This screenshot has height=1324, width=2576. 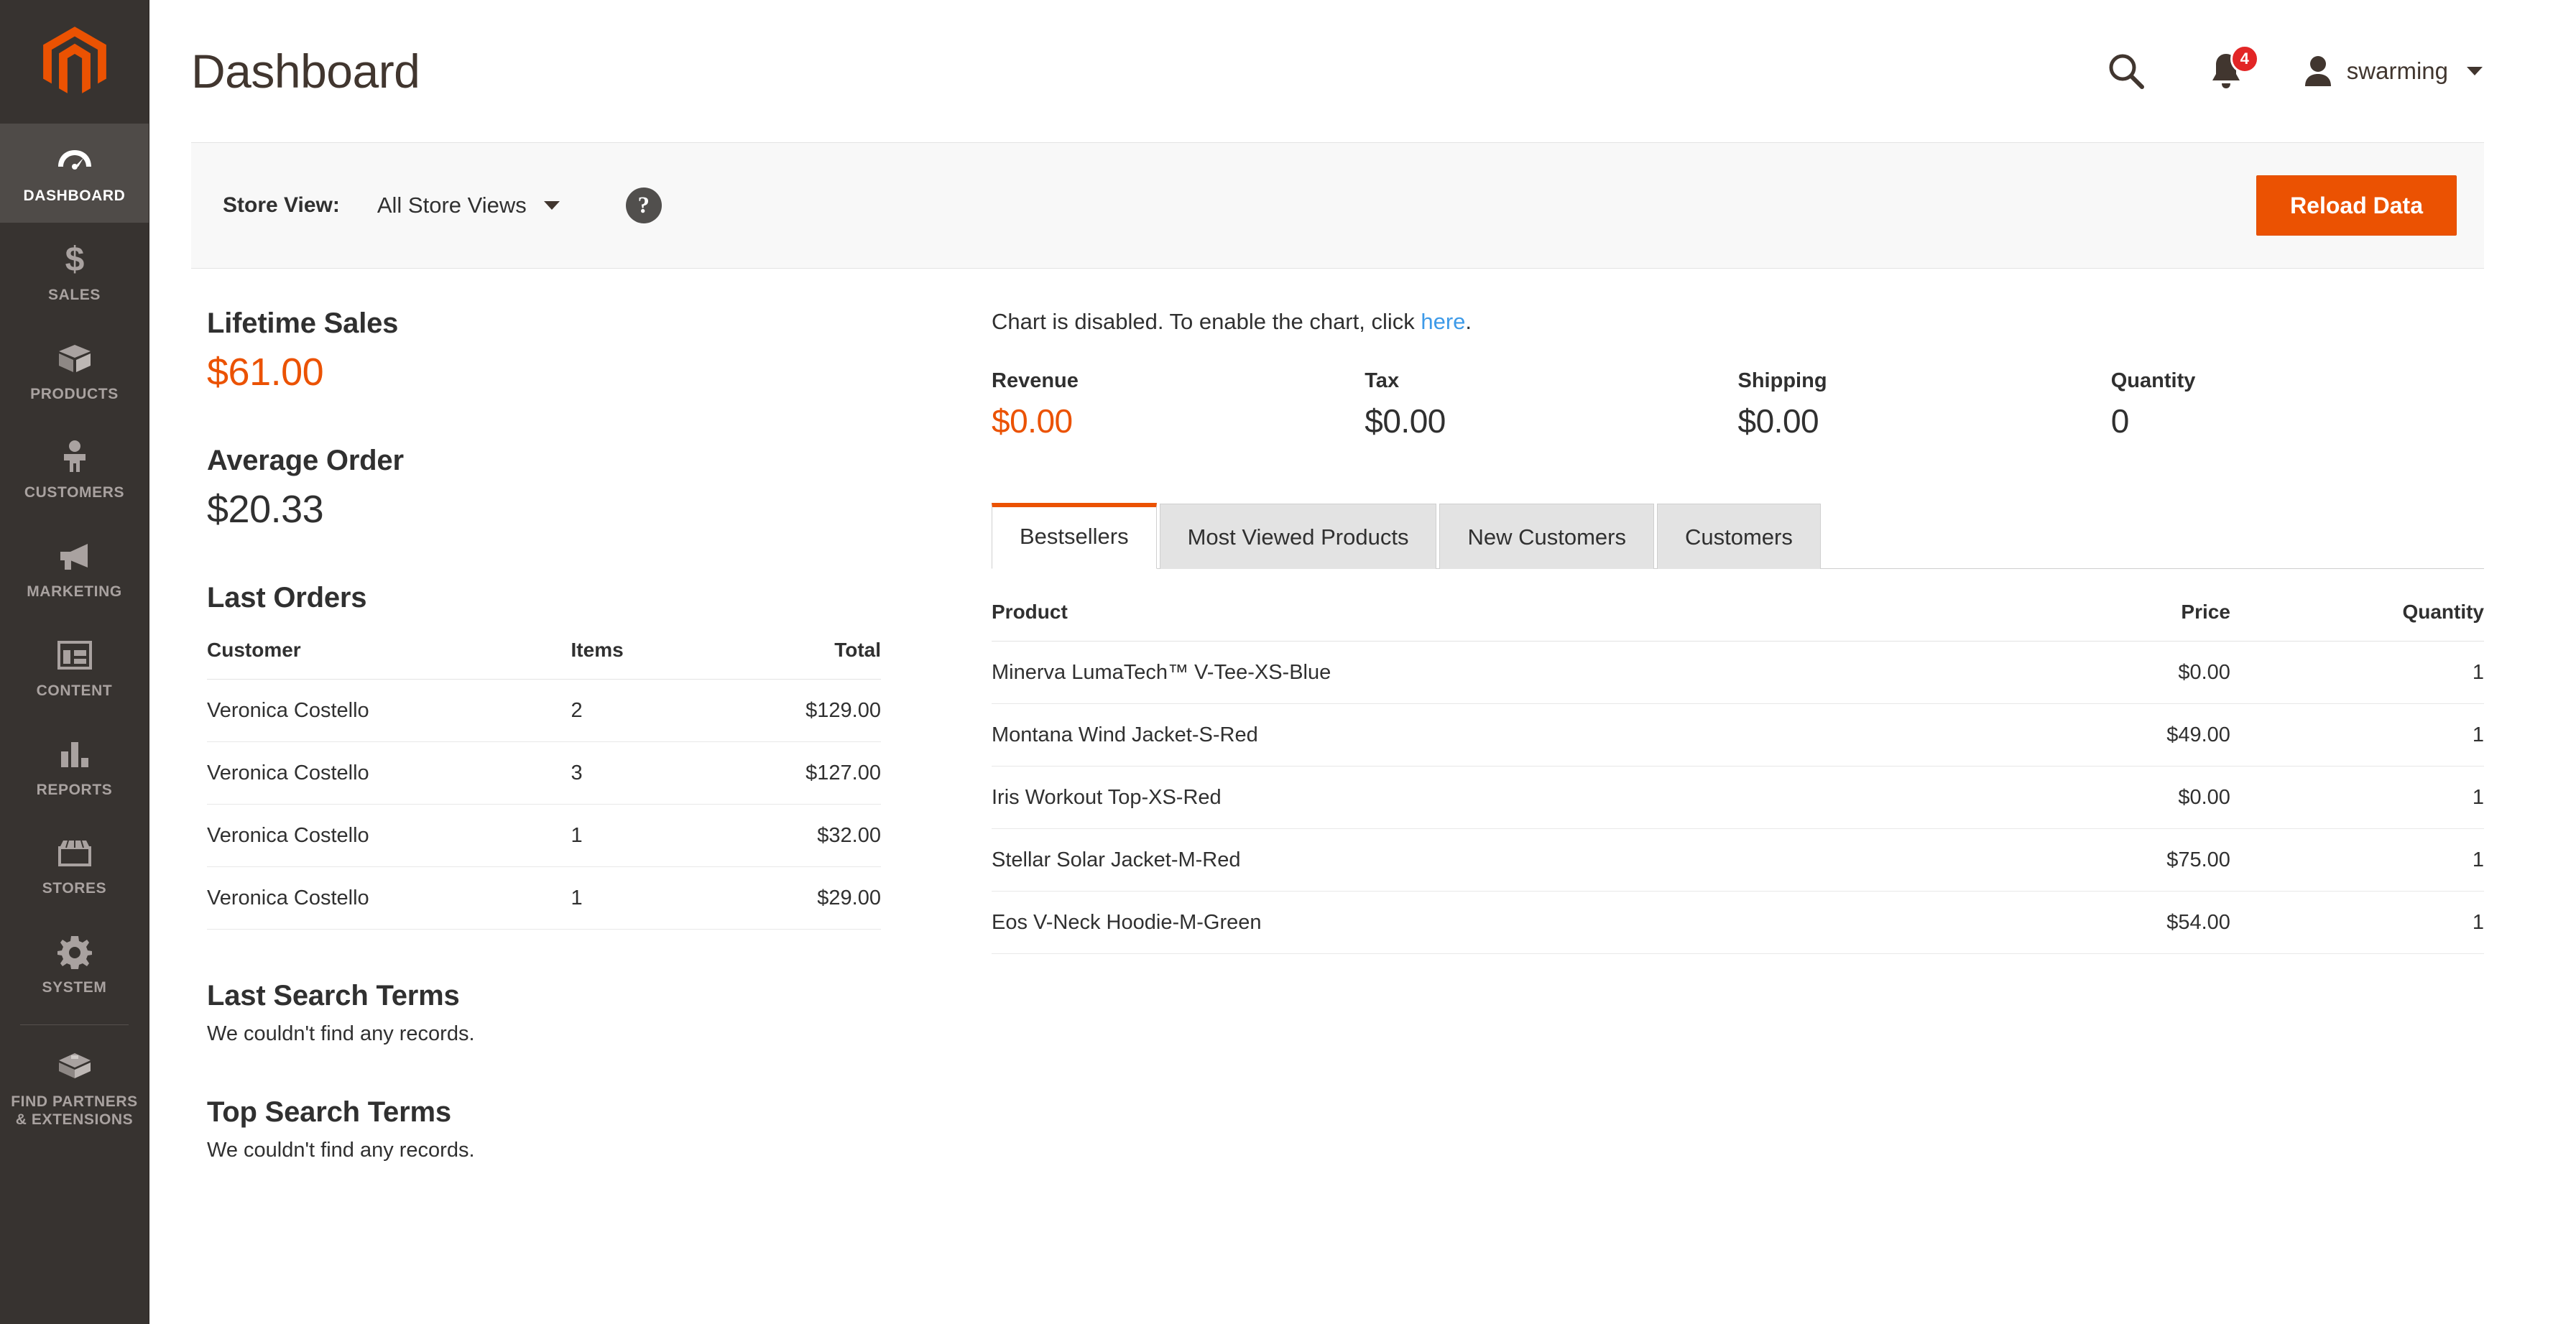 I want to click on average-order-title: Average Order, so click(x=305, y=460).